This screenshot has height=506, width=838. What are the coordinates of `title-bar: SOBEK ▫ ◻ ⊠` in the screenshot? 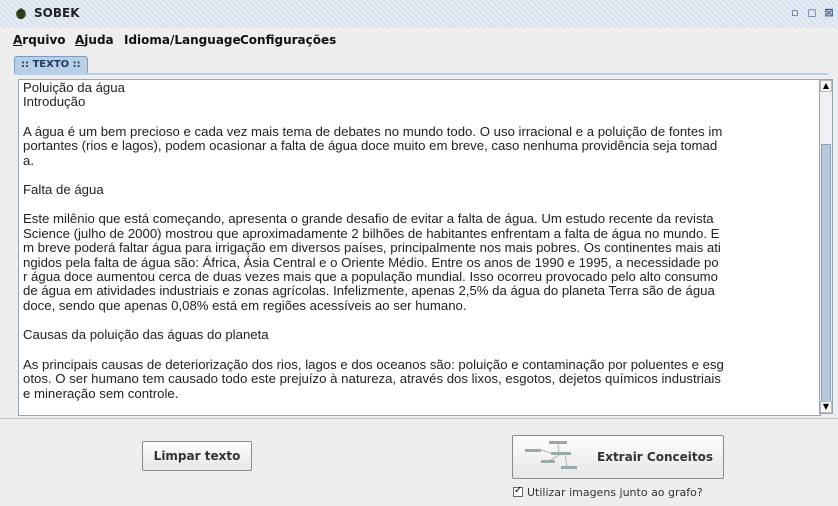 It's located at (419, 14).